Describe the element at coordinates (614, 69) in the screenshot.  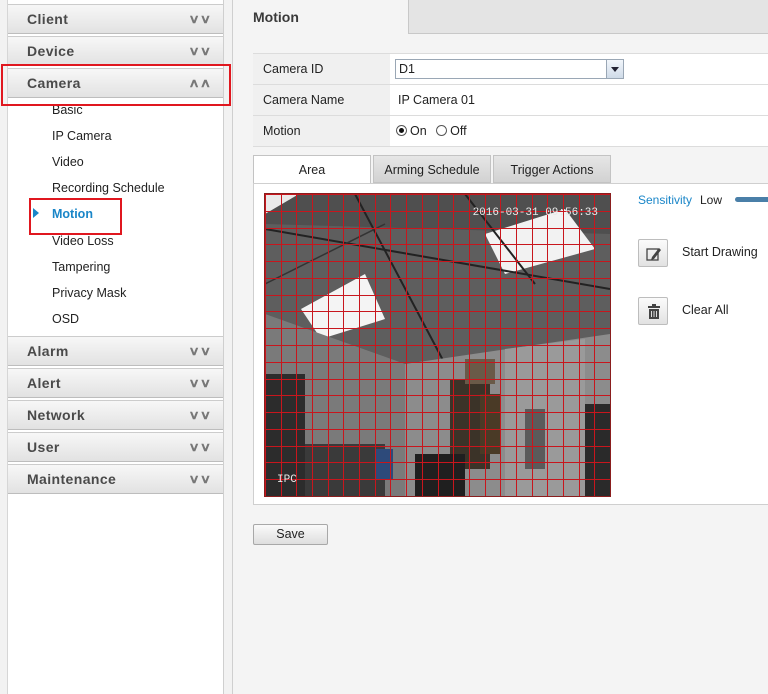
I see `chevron-down-icon` at that location.